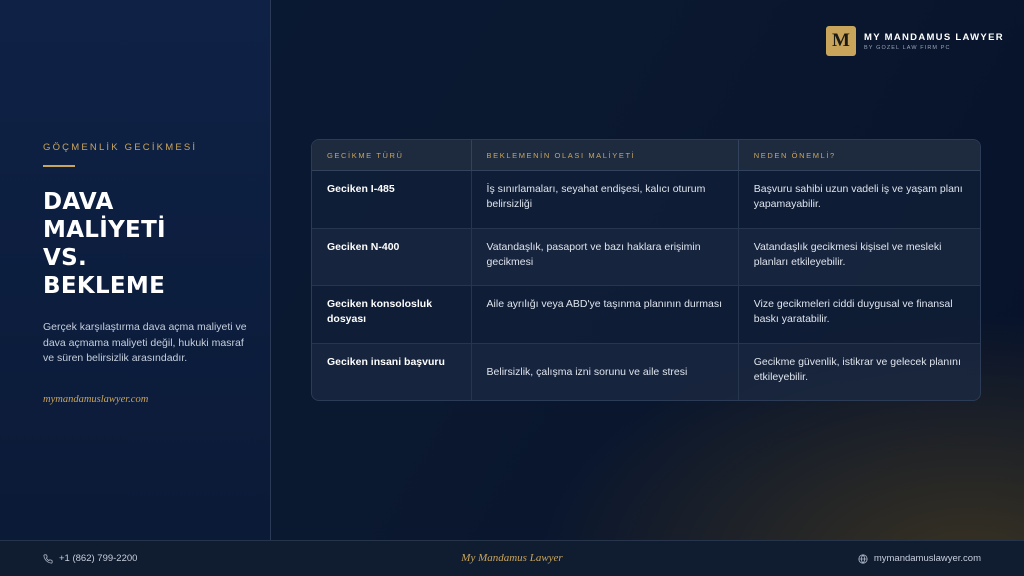 This screenshot has height=576, width=1024. What do you see at coordinates (392, 314) in the screenshot?
I see `delay-type-cell: Geciken konsolosluk dosyası` at bounding box center [392, 314].